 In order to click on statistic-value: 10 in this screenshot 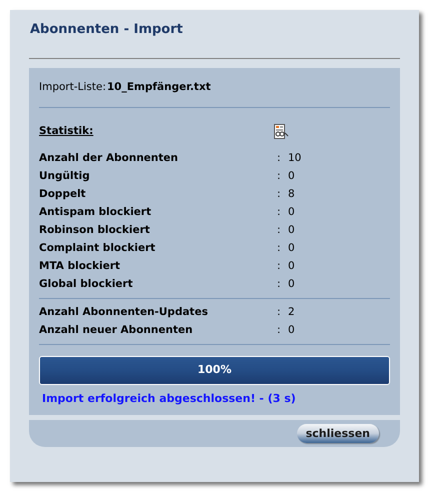, I will do `click(295, 158)`.